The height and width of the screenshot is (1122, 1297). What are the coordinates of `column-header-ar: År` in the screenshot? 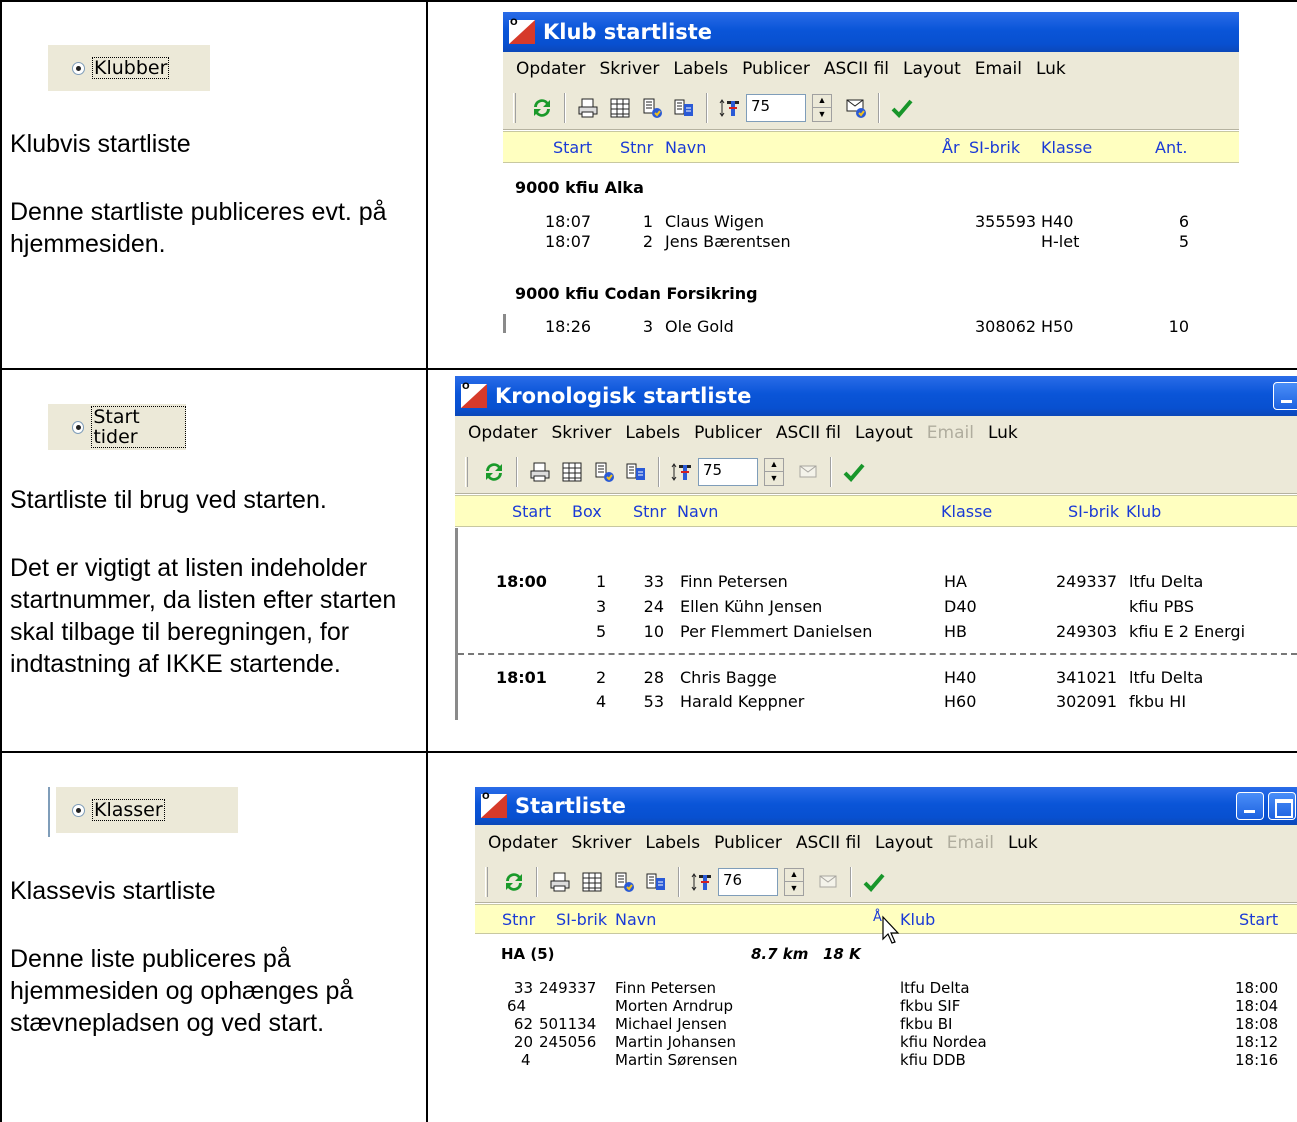 It's located at (951, 147).